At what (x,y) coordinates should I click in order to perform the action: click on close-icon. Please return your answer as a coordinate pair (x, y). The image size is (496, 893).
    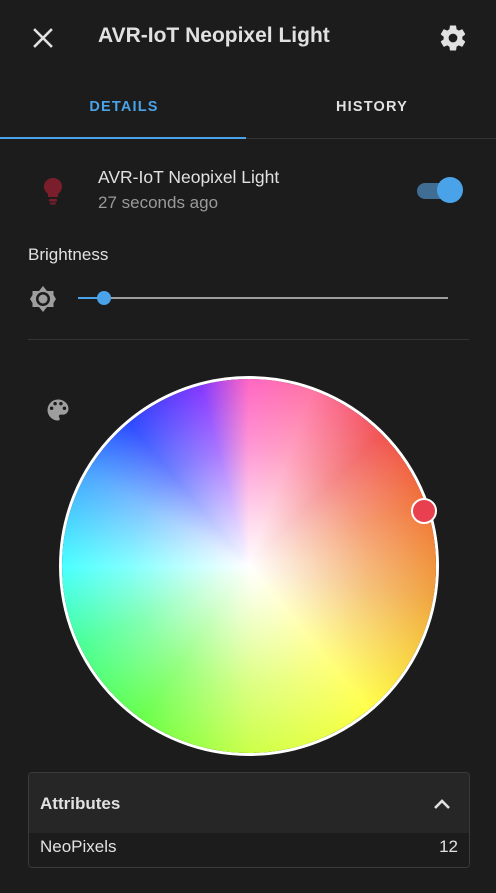
    Looking at the image, I should click on (43, 38).